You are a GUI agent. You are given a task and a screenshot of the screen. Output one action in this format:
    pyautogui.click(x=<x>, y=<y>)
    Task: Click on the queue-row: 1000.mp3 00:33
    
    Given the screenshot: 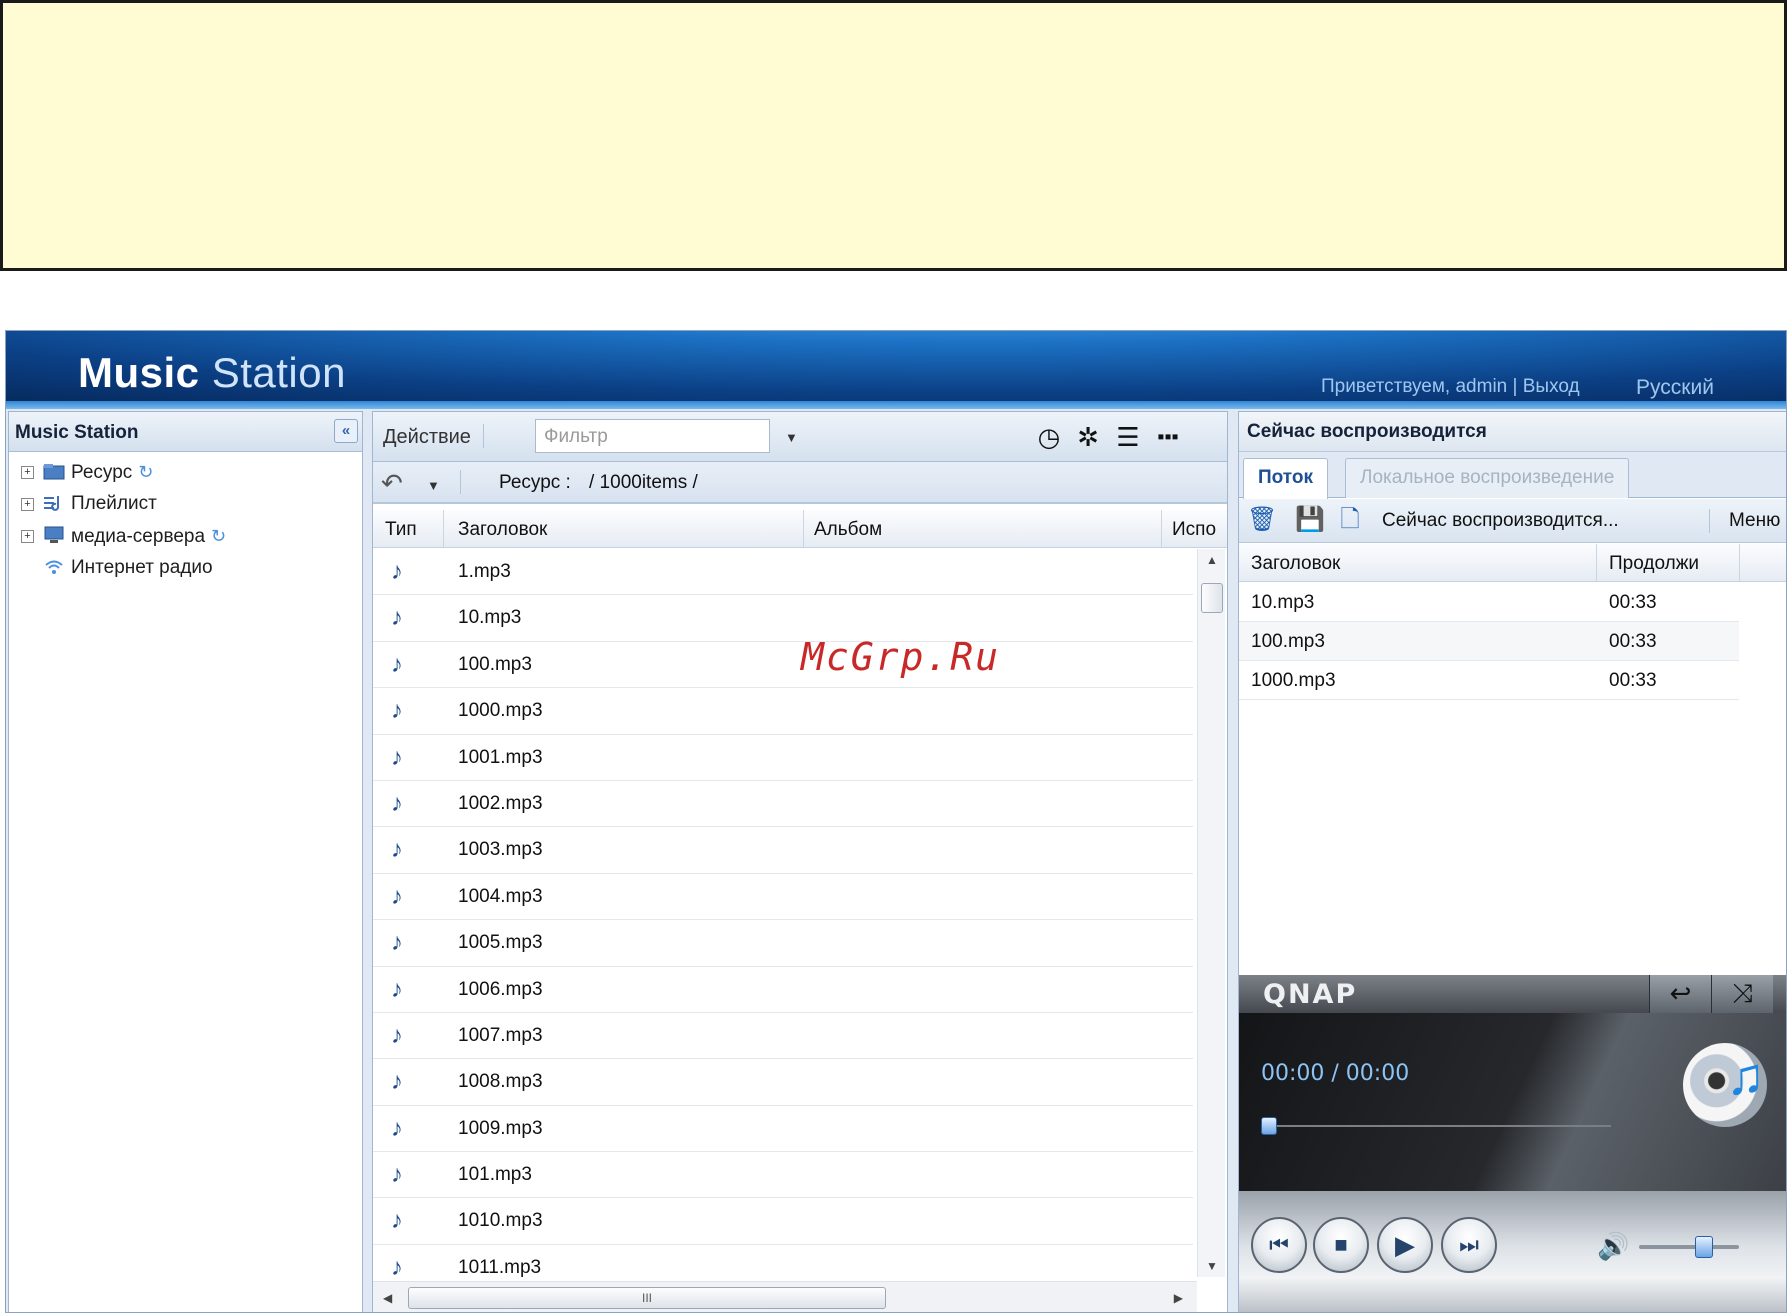 What is the action you would take?
    pyautogui.click(x=1489, y=680)
    